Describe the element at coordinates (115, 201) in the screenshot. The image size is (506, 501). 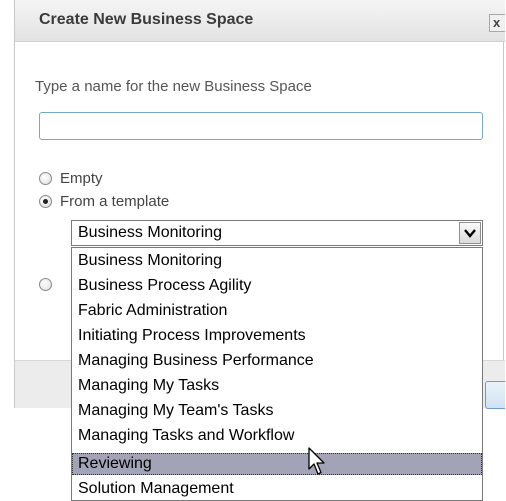
I see `radio-template-label: From a template` at that location.